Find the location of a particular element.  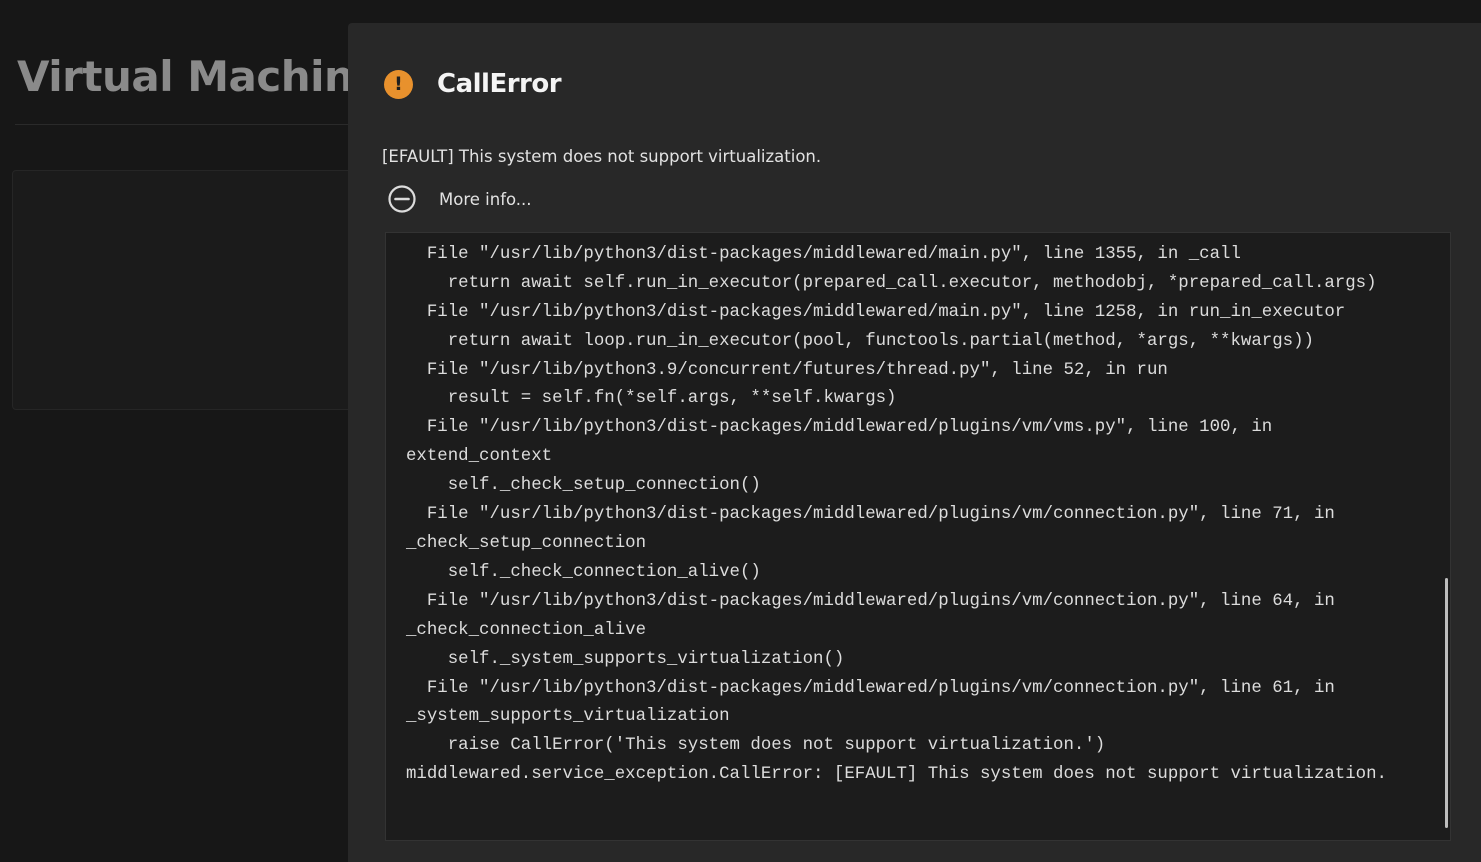

title-divider is located at coordinates (185, 124).